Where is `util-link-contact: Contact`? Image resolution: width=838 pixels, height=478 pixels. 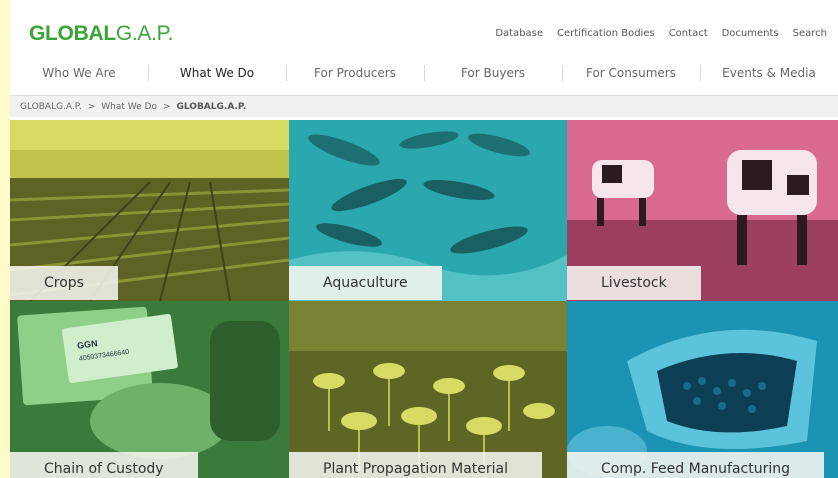
util-link-contact: Contact is located at coordinates (688, 33).